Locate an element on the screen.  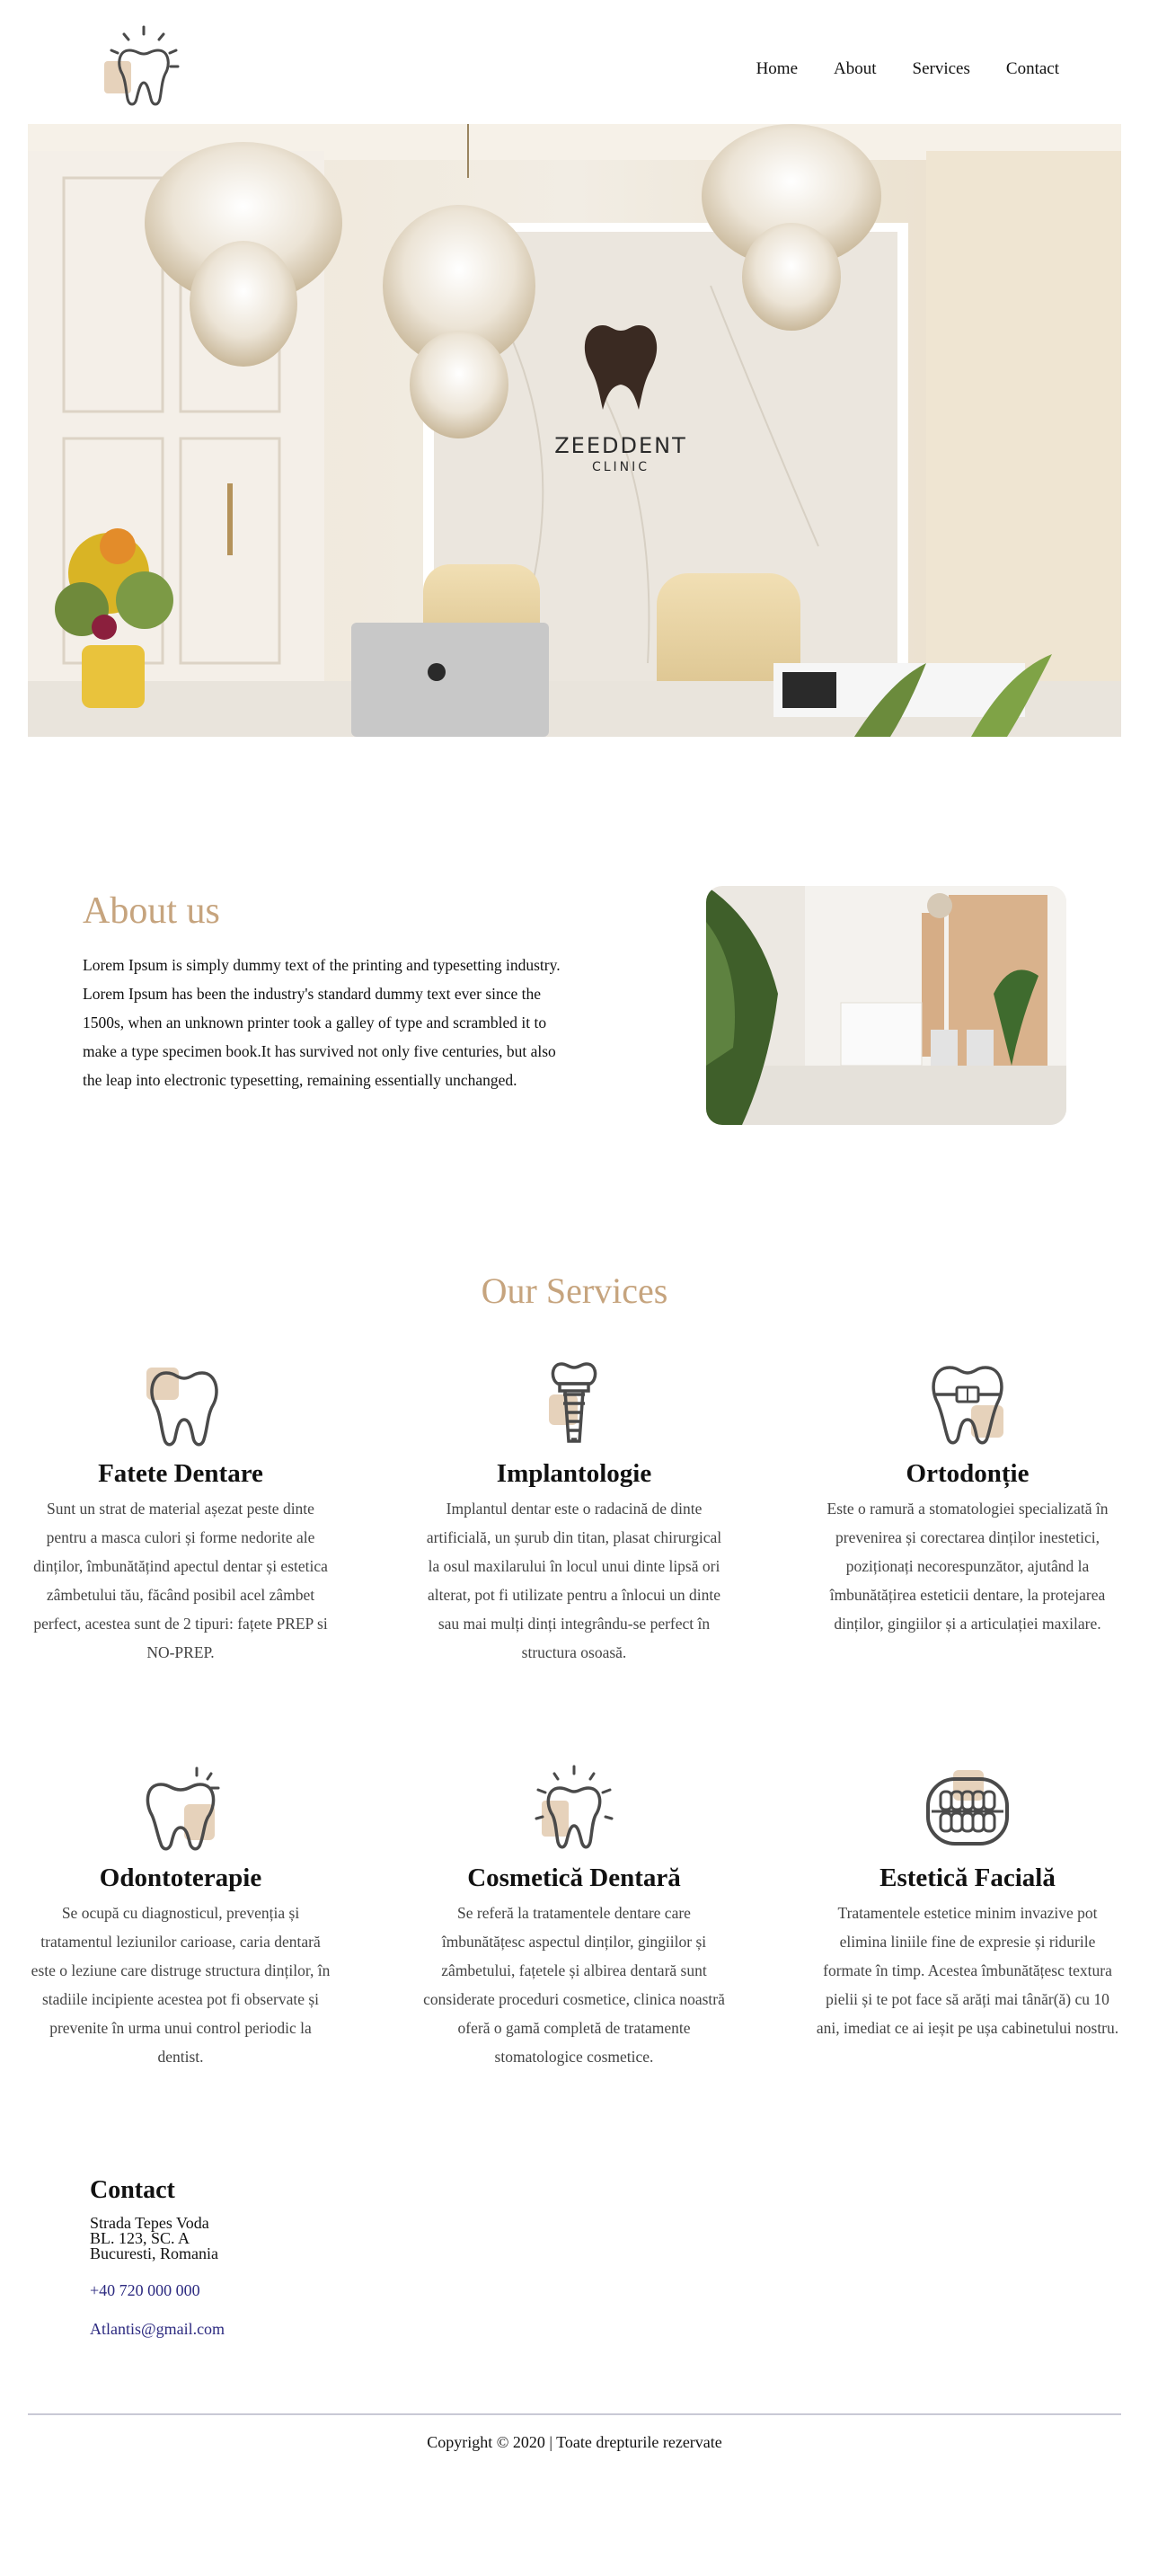
logo-tooth-icon is located at coordinates (143, 68).